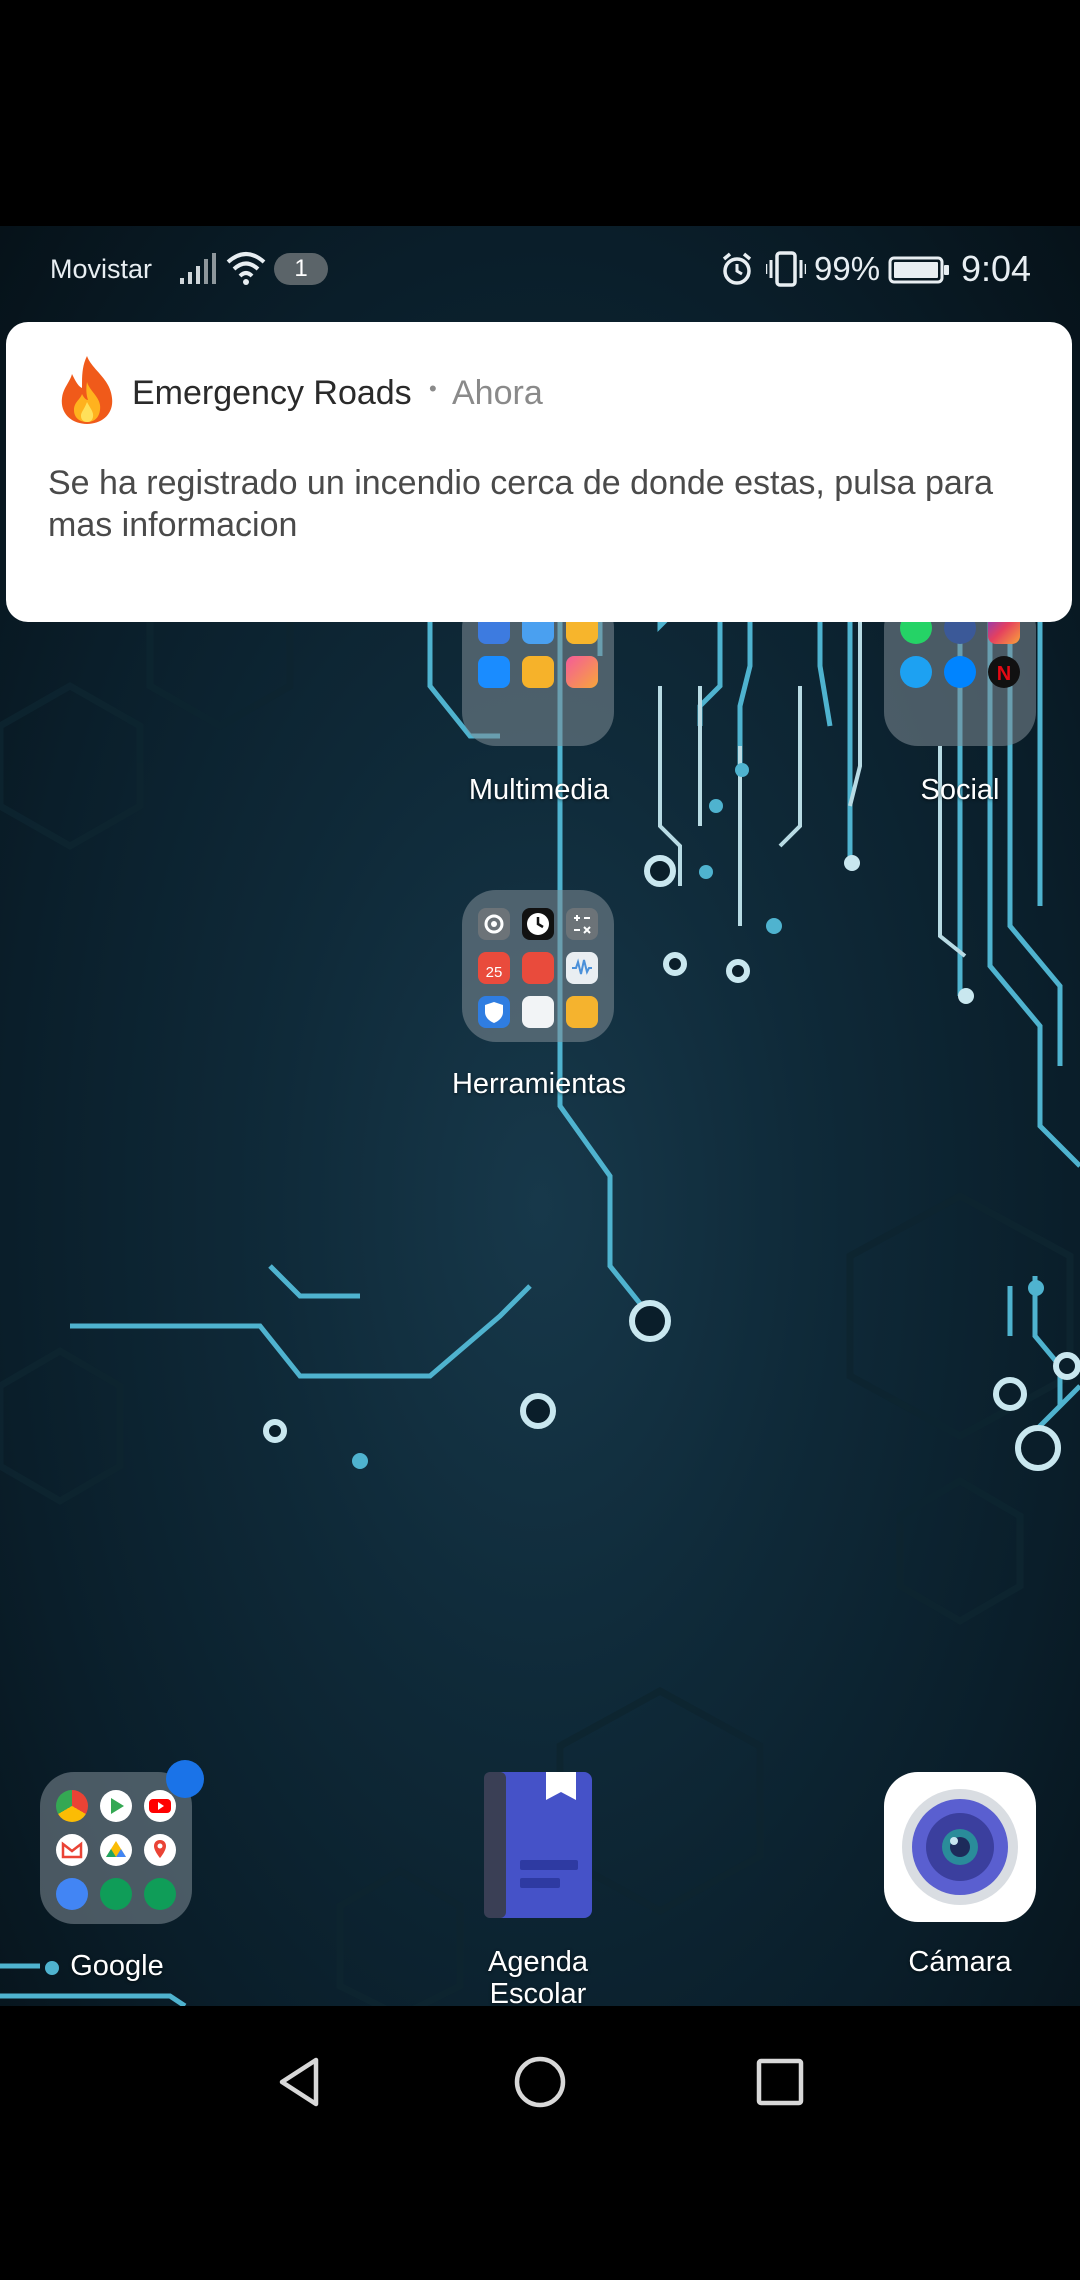  Describe the element at coordinates (116, 1894) in the screenshot. I see `classroom-app-icon` at that location.